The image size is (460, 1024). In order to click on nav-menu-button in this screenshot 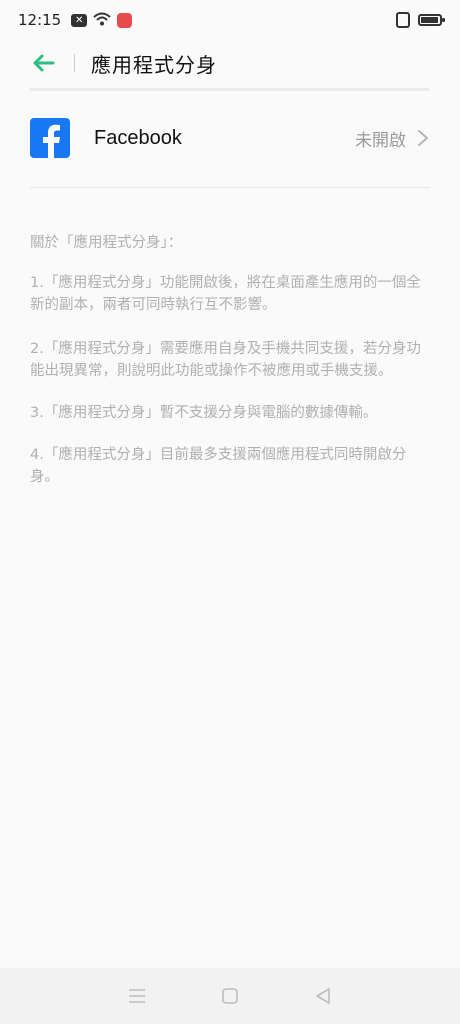, I will do `click(137, 996)`.